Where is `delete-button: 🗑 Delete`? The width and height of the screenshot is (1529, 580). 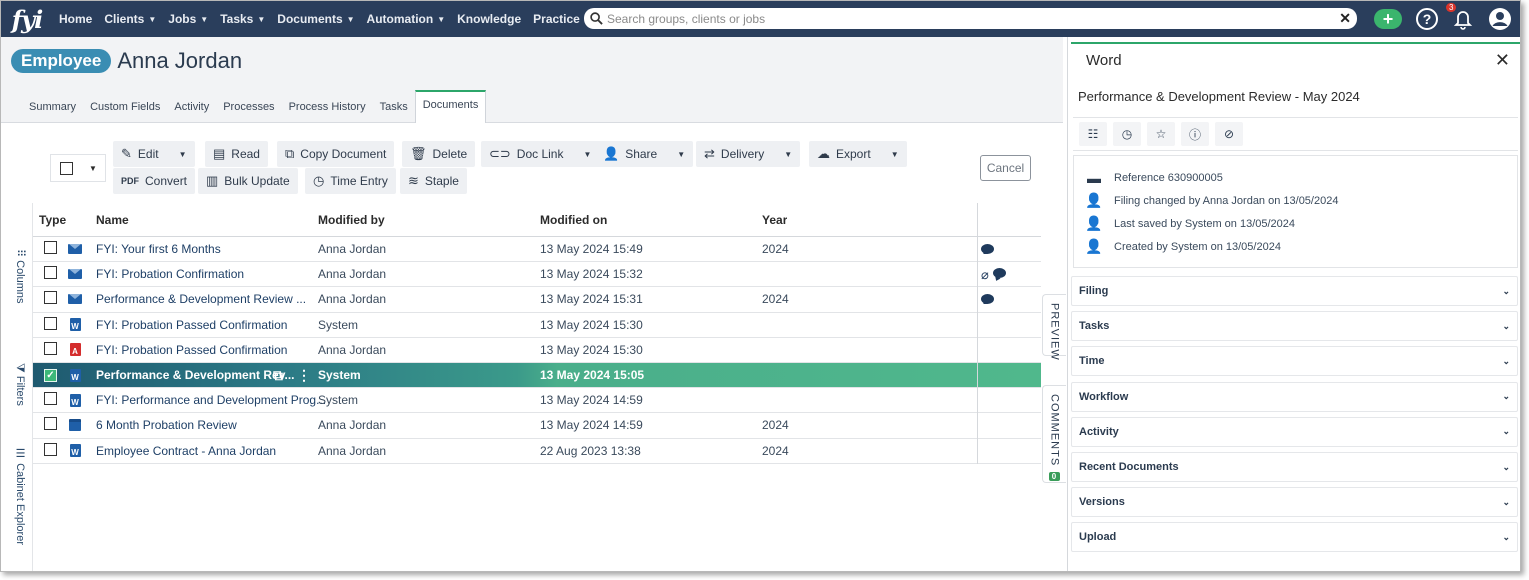
delete-button: 🗑 Delete is located at coordinates (439, 154).